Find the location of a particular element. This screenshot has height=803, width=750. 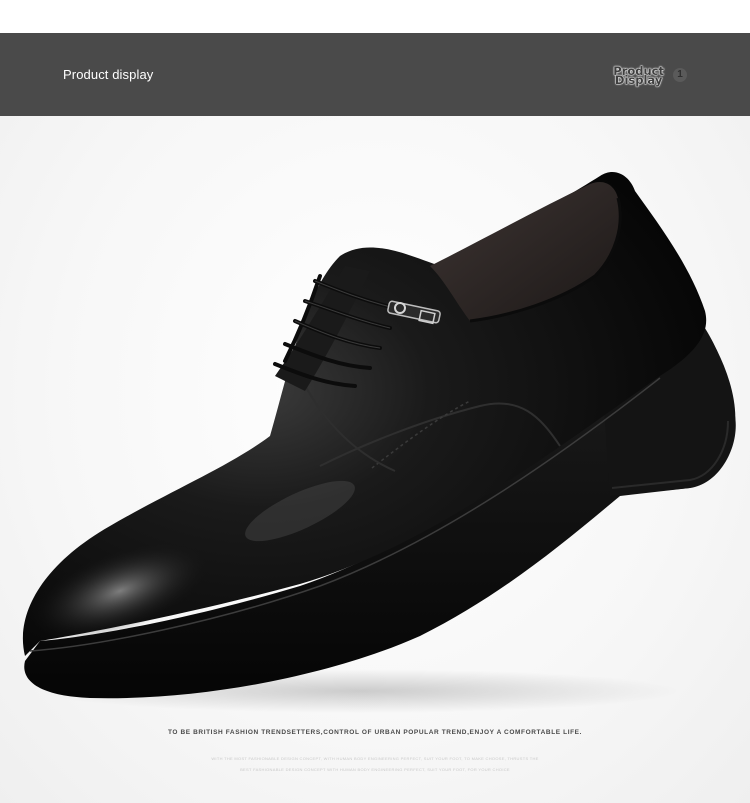

section-banner: Product display Product Display 1 is located at coordinates (375, 74).